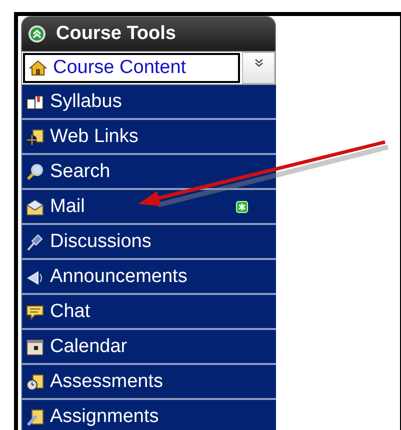 The image size is (401, 430). I want to click on dropdown-button, so click(258, 68).